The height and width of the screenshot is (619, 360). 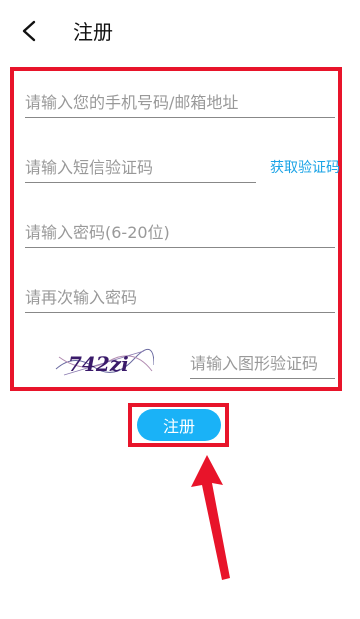 I want to click on page-title: 注册, so click(x=93, y=32).